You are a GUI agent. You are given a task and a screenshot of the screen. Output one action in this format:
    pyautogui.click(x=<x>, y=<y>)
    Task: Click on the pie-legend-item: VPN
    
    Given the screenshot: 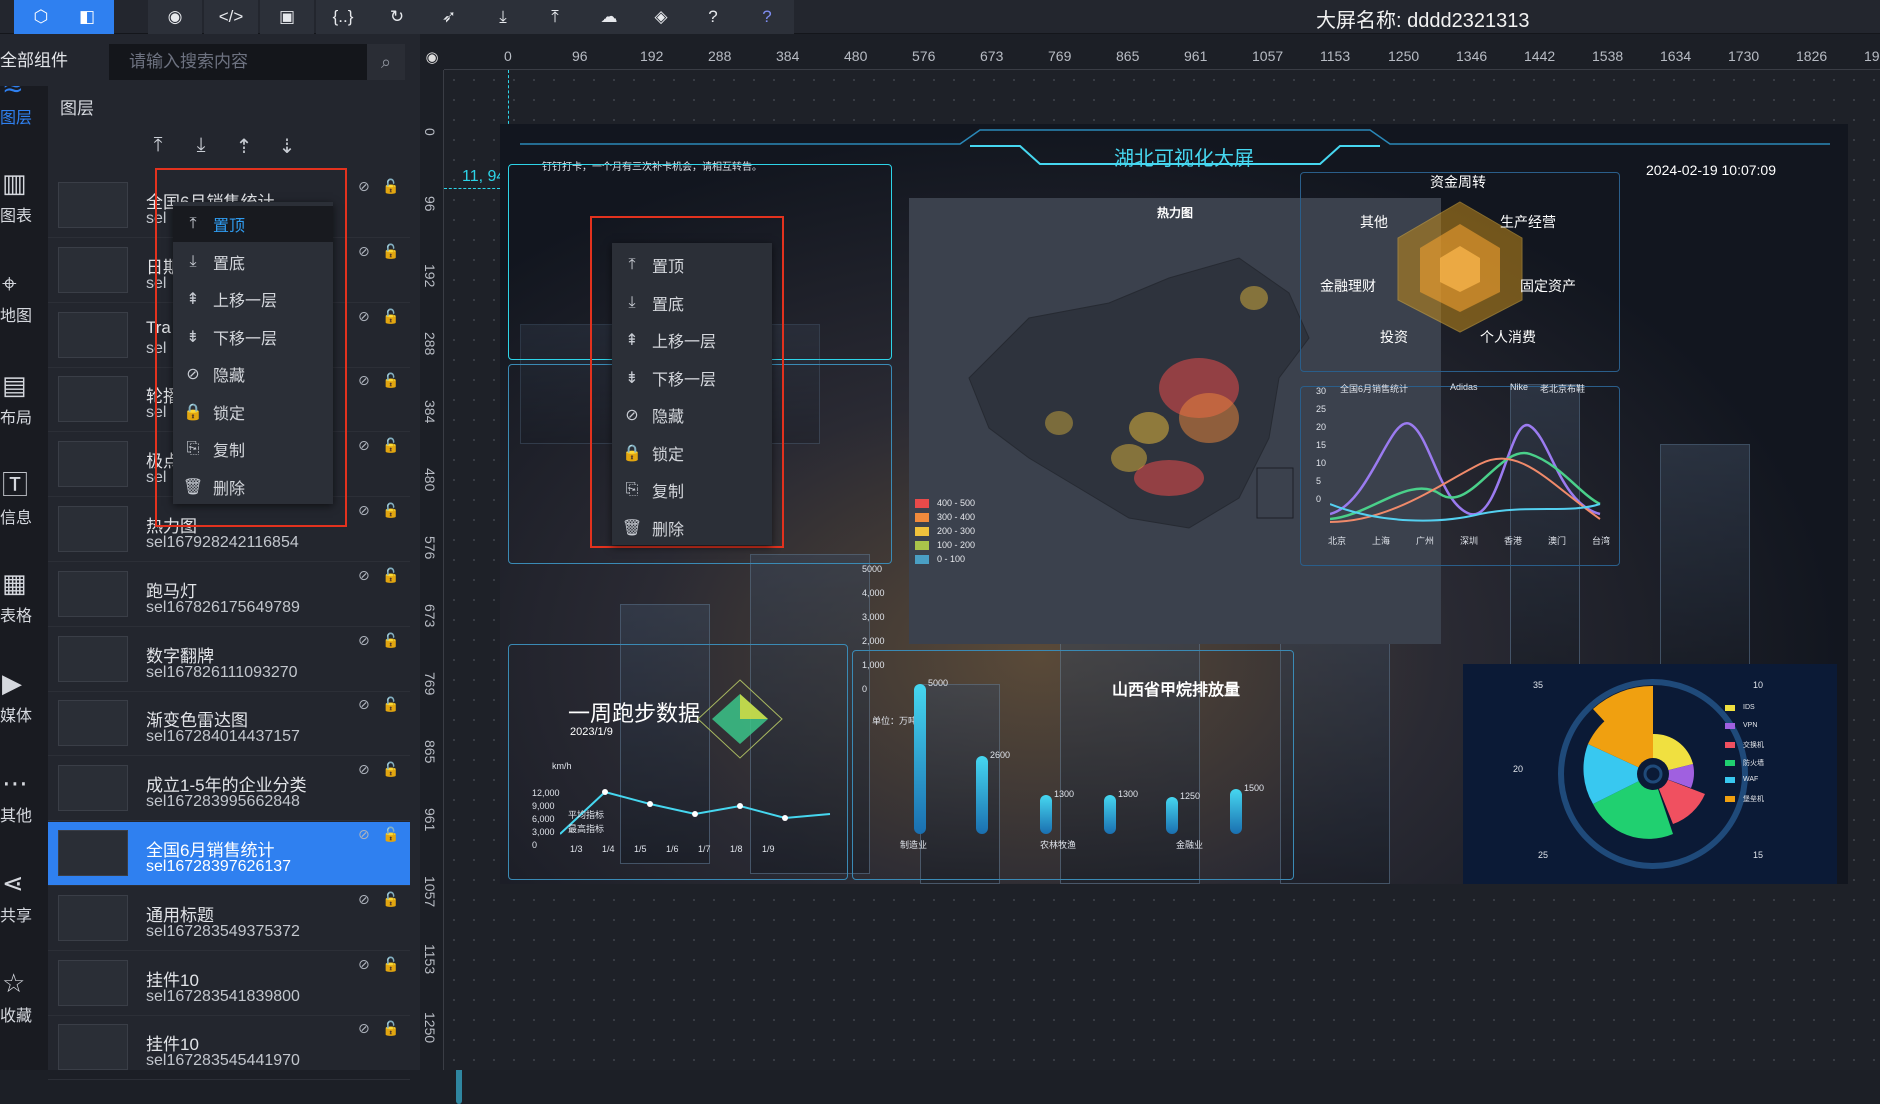 What is the action you would take?
    pyautogui.click(x=1741, y=725)
    